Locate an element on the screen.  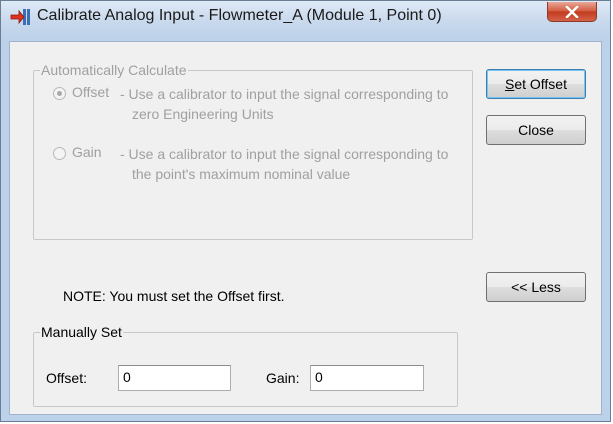
close-button: Close is located at coordinates (536, 130).